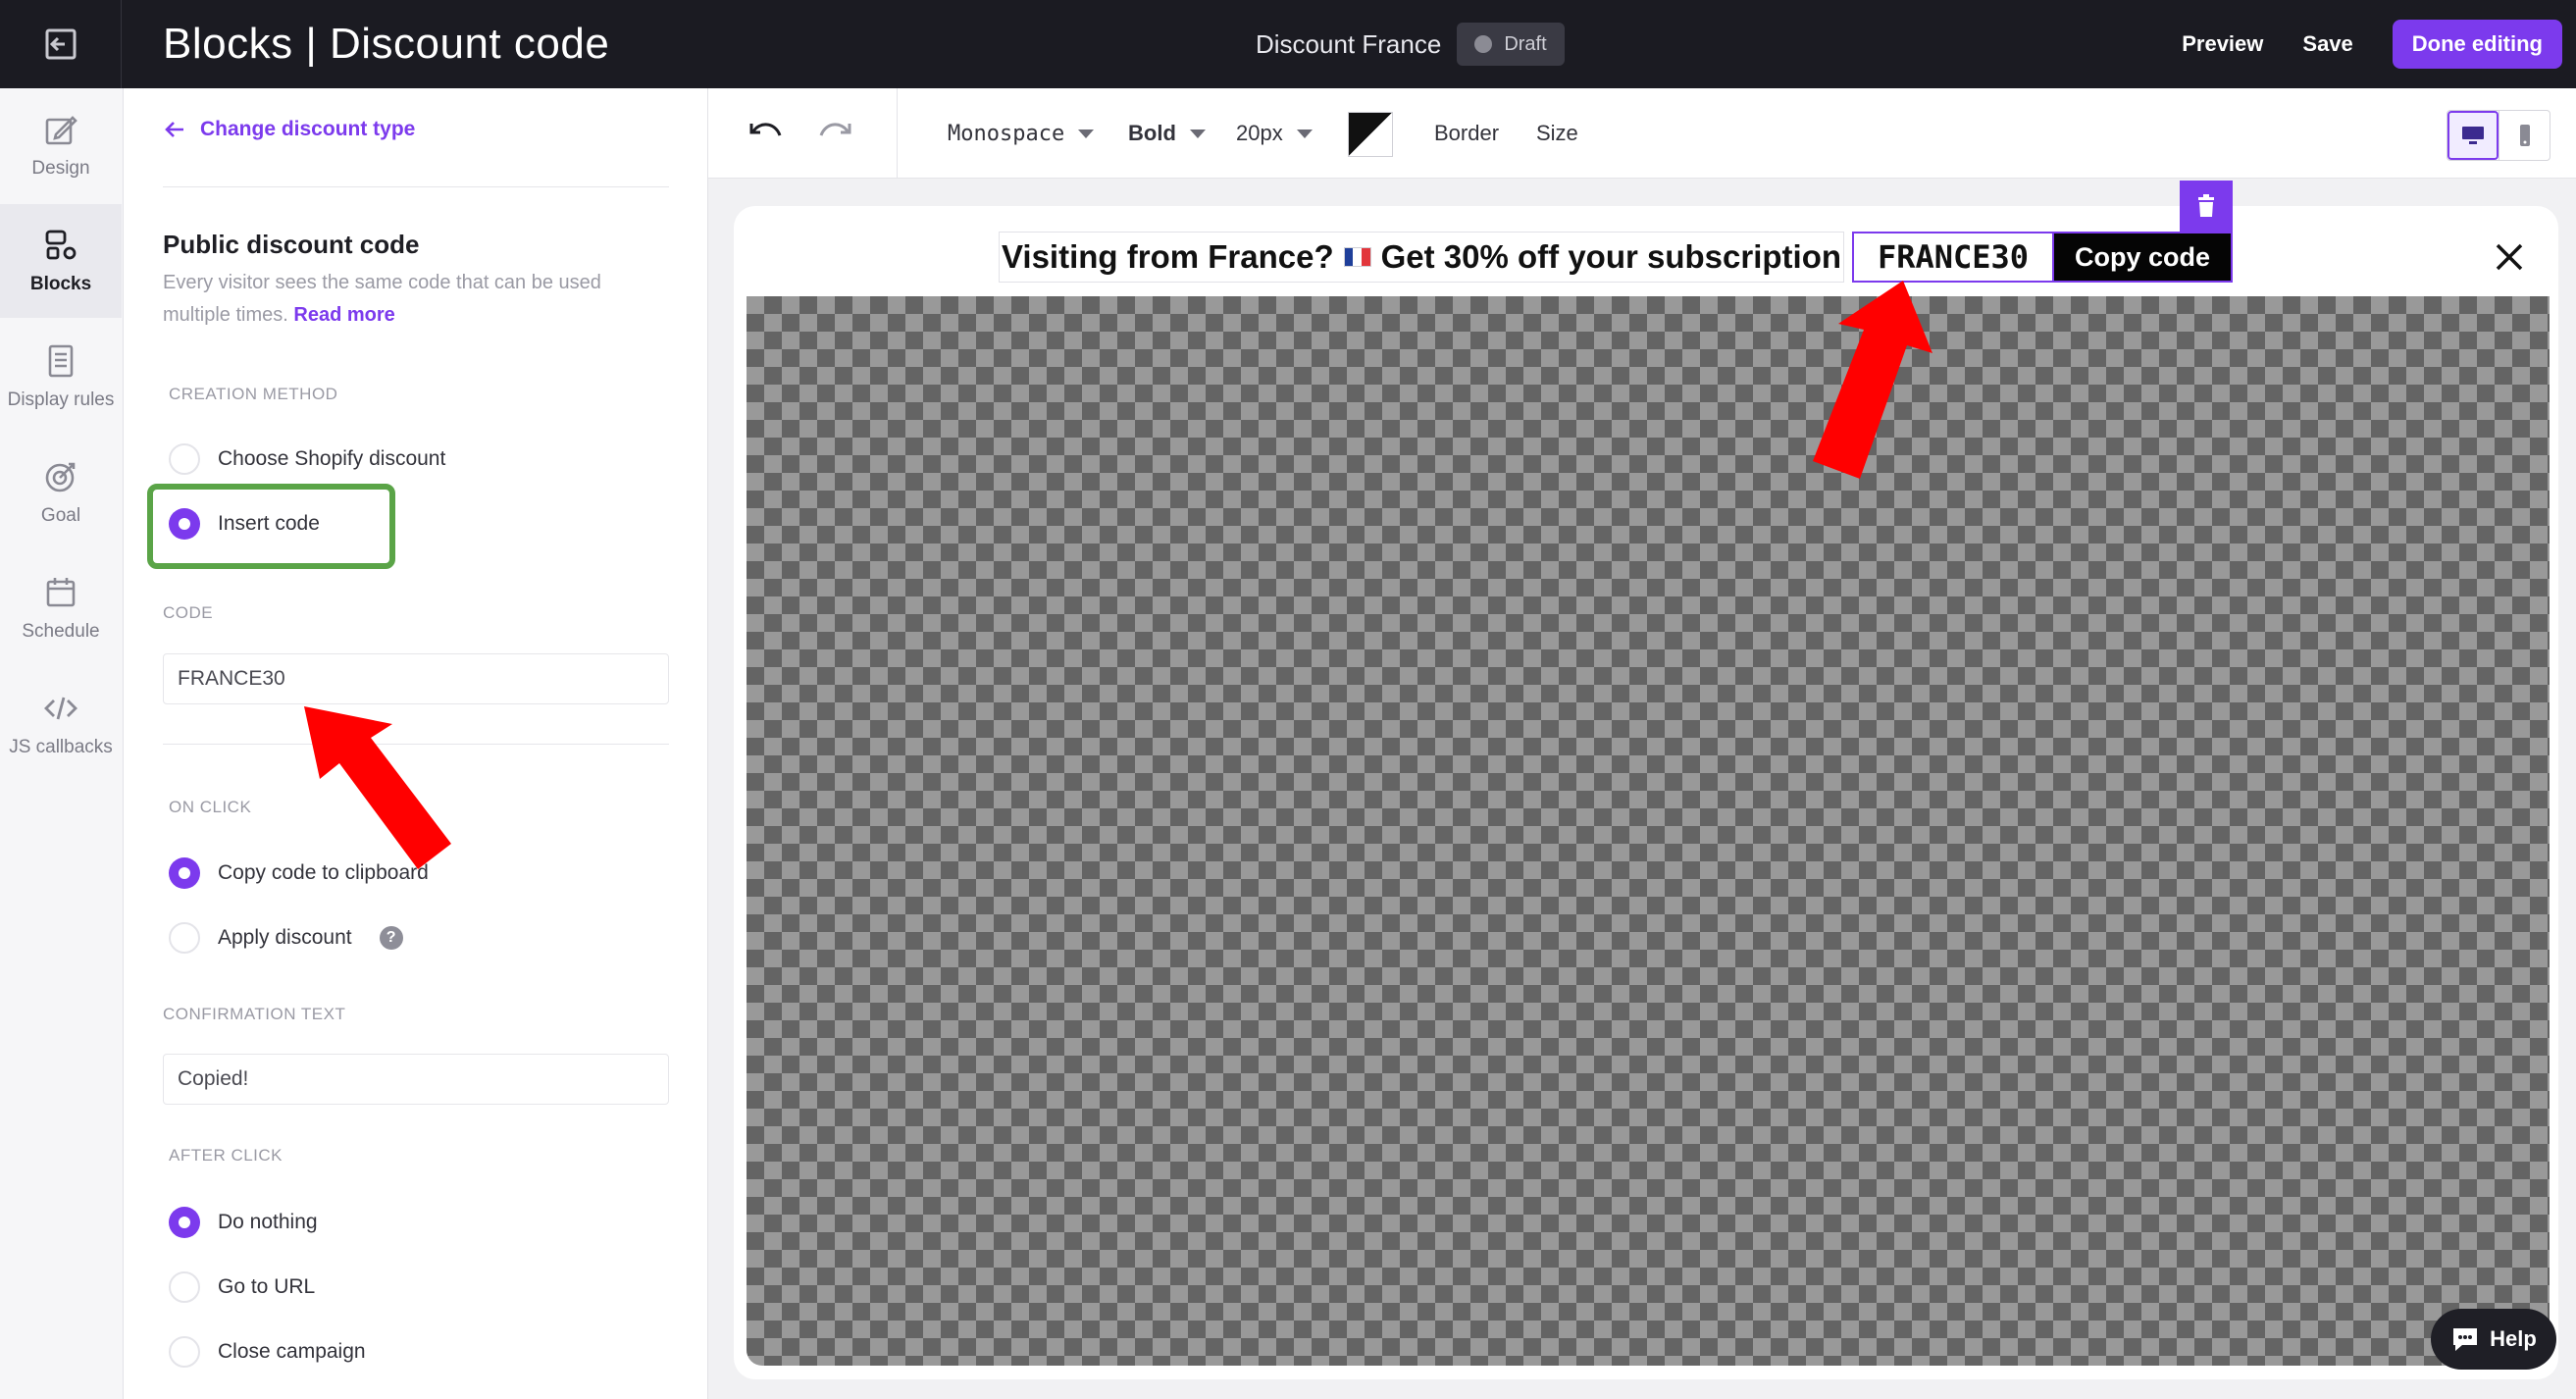  Describe the element at coordinates (2477, 44) in the screenshot. I see `done-editing-button: Done editing` at that location.